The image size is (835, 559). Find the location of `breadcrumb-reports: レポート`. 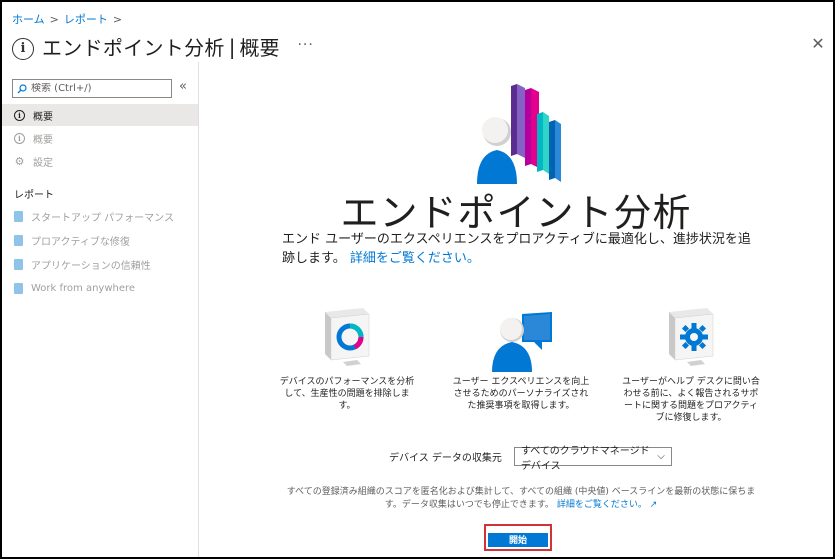

breadcrumb-reports: レポート is located at coordinates (86, 19).